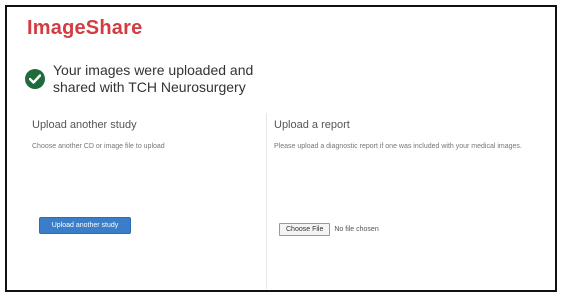 This screenshot has height=299, width=566. What do you see at coordinates (305, 229) in the screenshot?
I see `choose-file-button: Choose File` at bounding box center [305, 229].